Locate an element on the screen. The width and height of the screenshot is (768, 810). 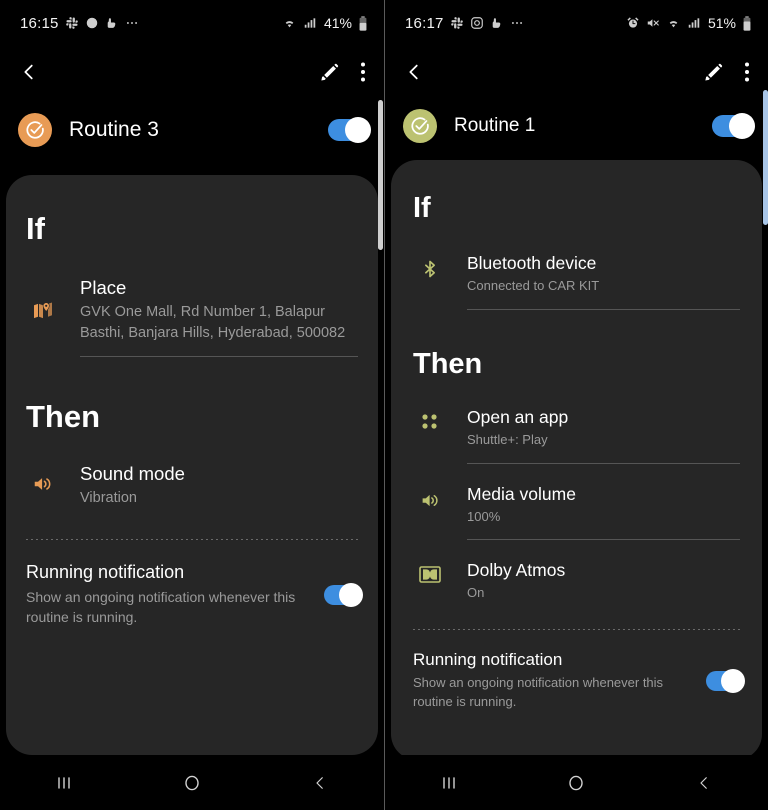
then-entry-sound-mode: Sound mode Vibration is located at coordinates (192, 486).